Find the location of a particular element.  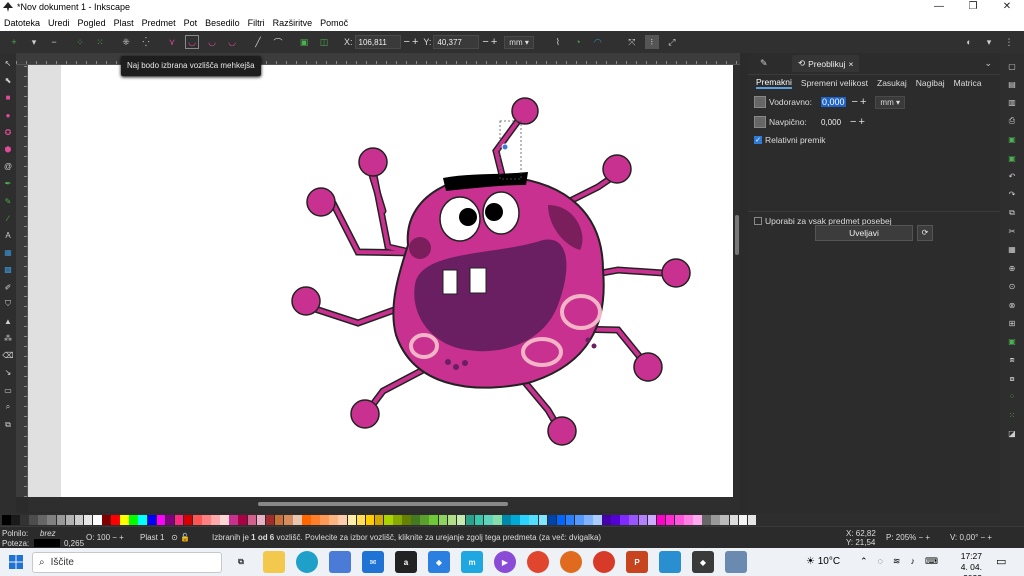

undo-icon: ↶ is located at coordinates (1012, 176).